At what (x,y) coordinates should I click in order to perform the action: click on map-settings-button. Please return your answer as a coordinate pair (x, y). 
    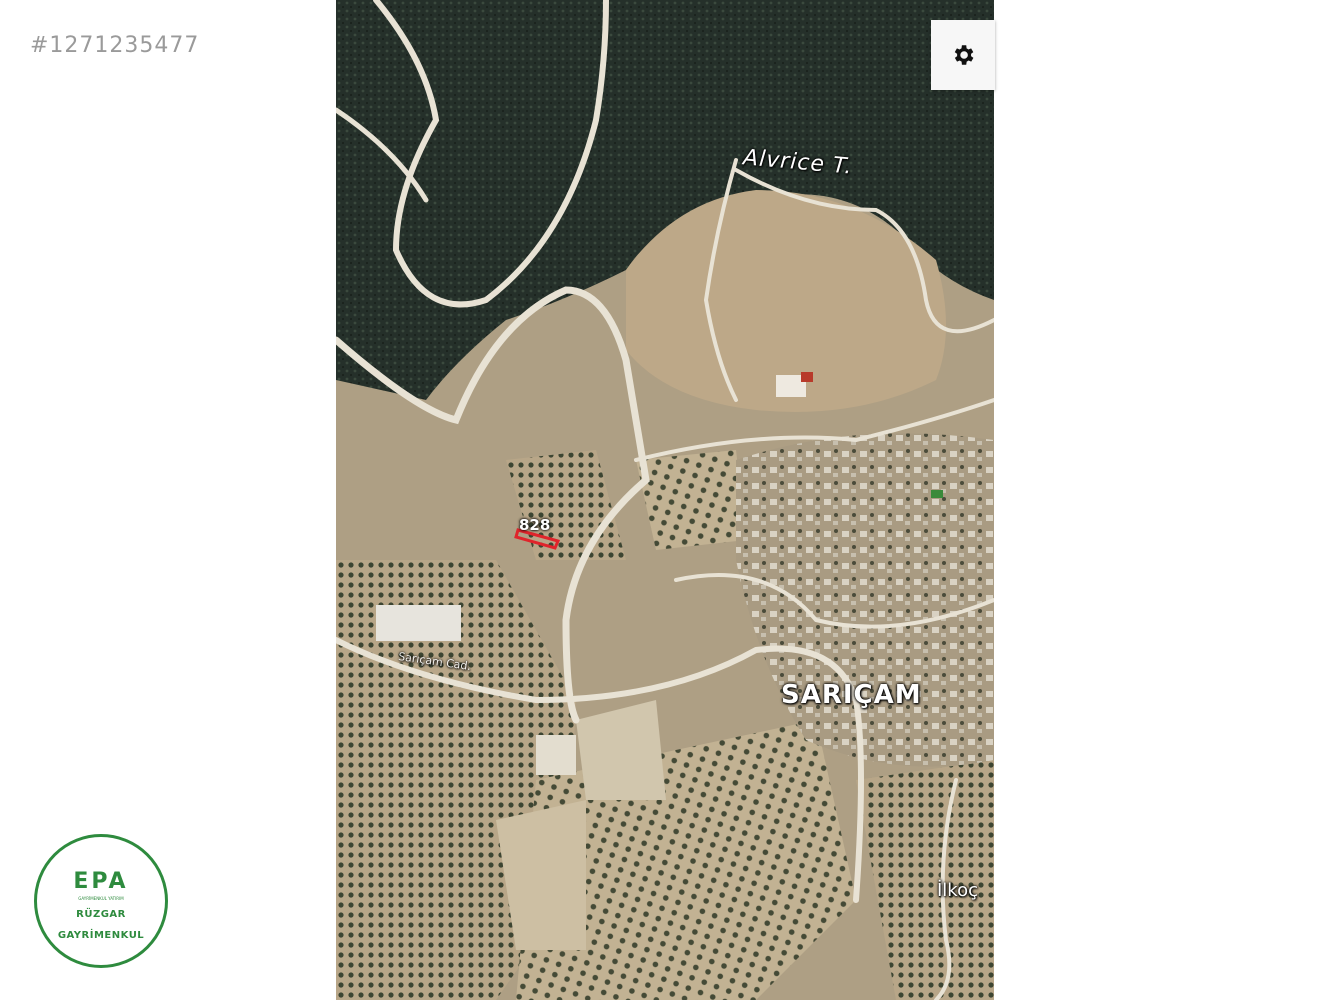
    Looking at the image, I should click on (963, 55).